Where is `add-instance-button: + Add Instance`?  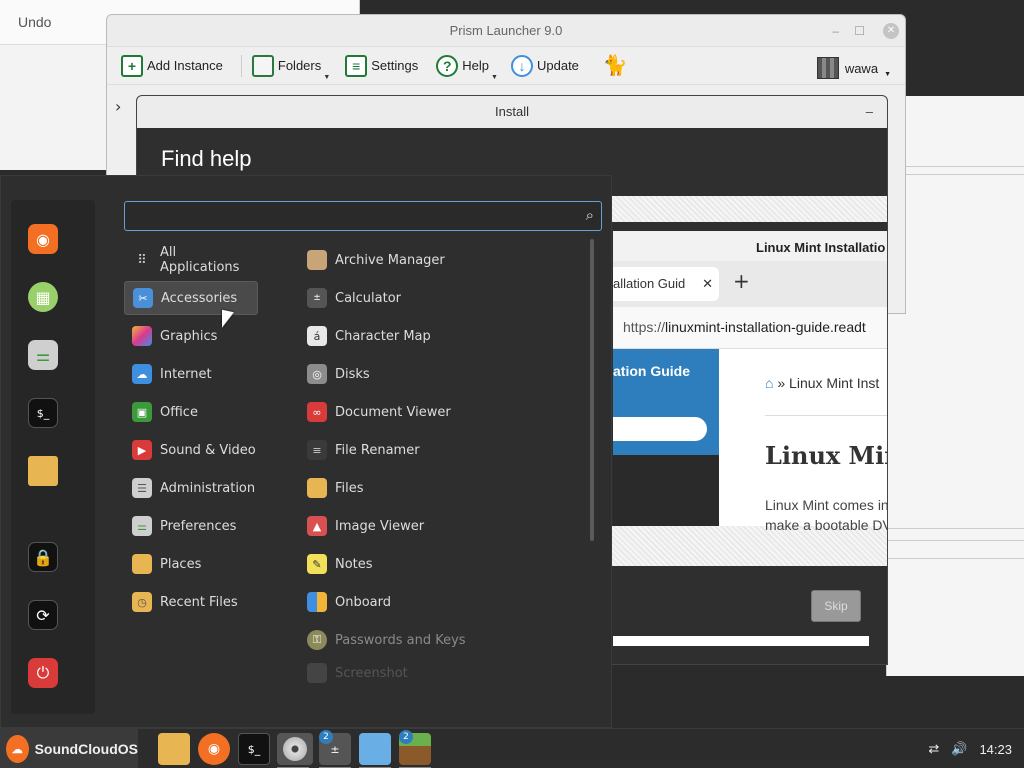
add-instance-button: + Add Instance is located at coordinates (172, 65).